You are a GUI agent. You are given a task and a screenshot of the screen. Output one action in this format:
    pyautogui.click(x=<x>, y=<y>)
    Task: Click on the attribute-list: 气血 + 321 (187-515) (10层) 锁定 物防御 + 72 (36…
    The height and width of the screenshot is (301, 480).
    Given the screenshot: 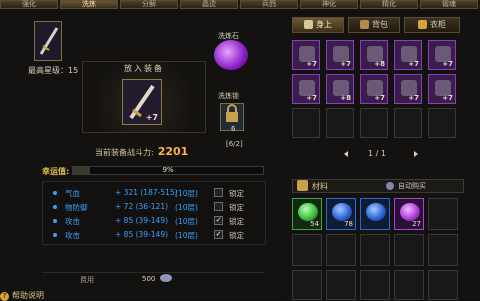 What is the action you would take?
    pyautogui.click(x=154, y=213)
    